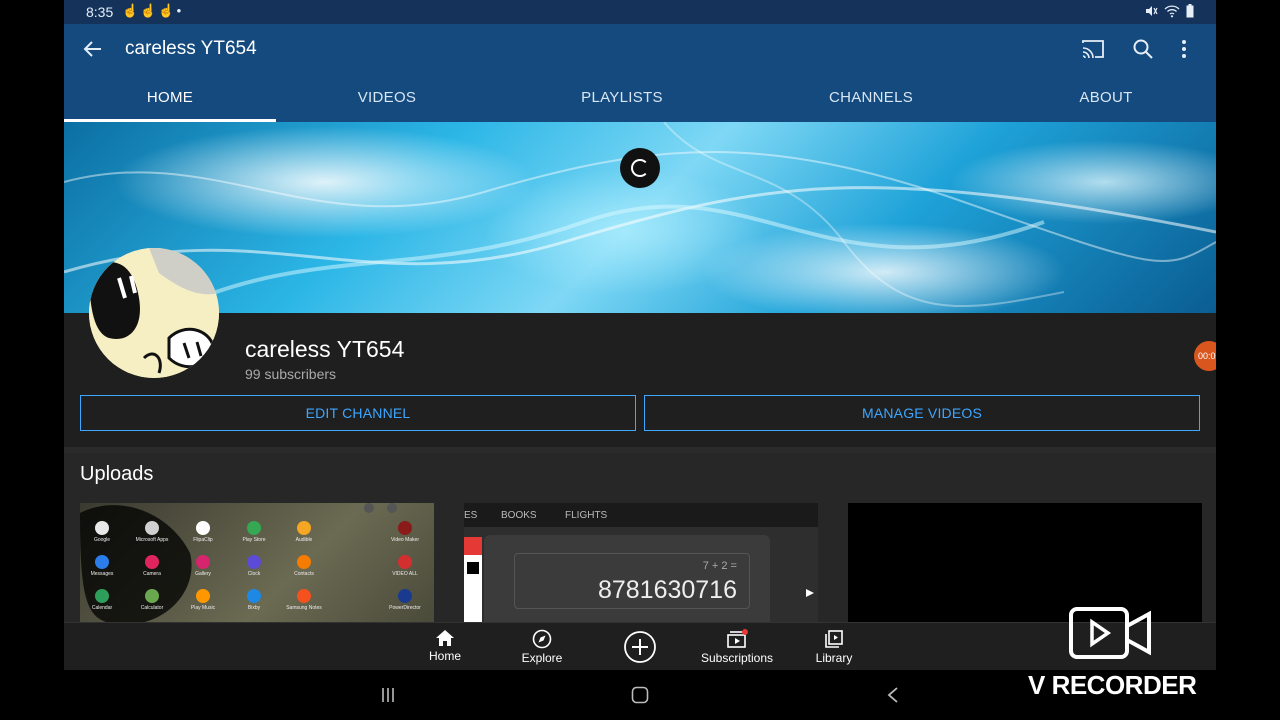  What do you see at coordinates (810, 593) in the screenshot?
I see `play-arrow-icon` at bounding box center [810, 593].